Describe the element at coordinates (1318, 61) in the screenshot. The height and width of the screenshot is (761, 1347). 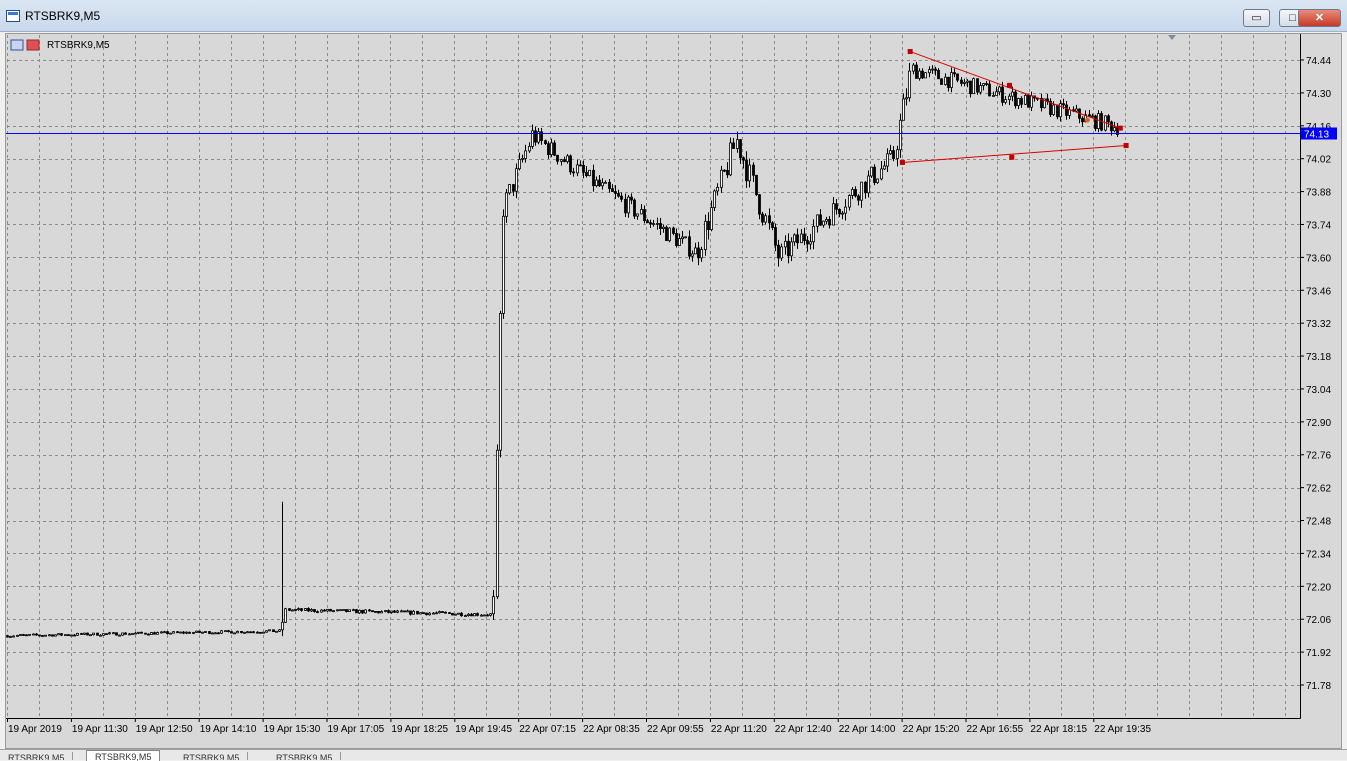
I see `y-tick-label: 74.44` at that location.